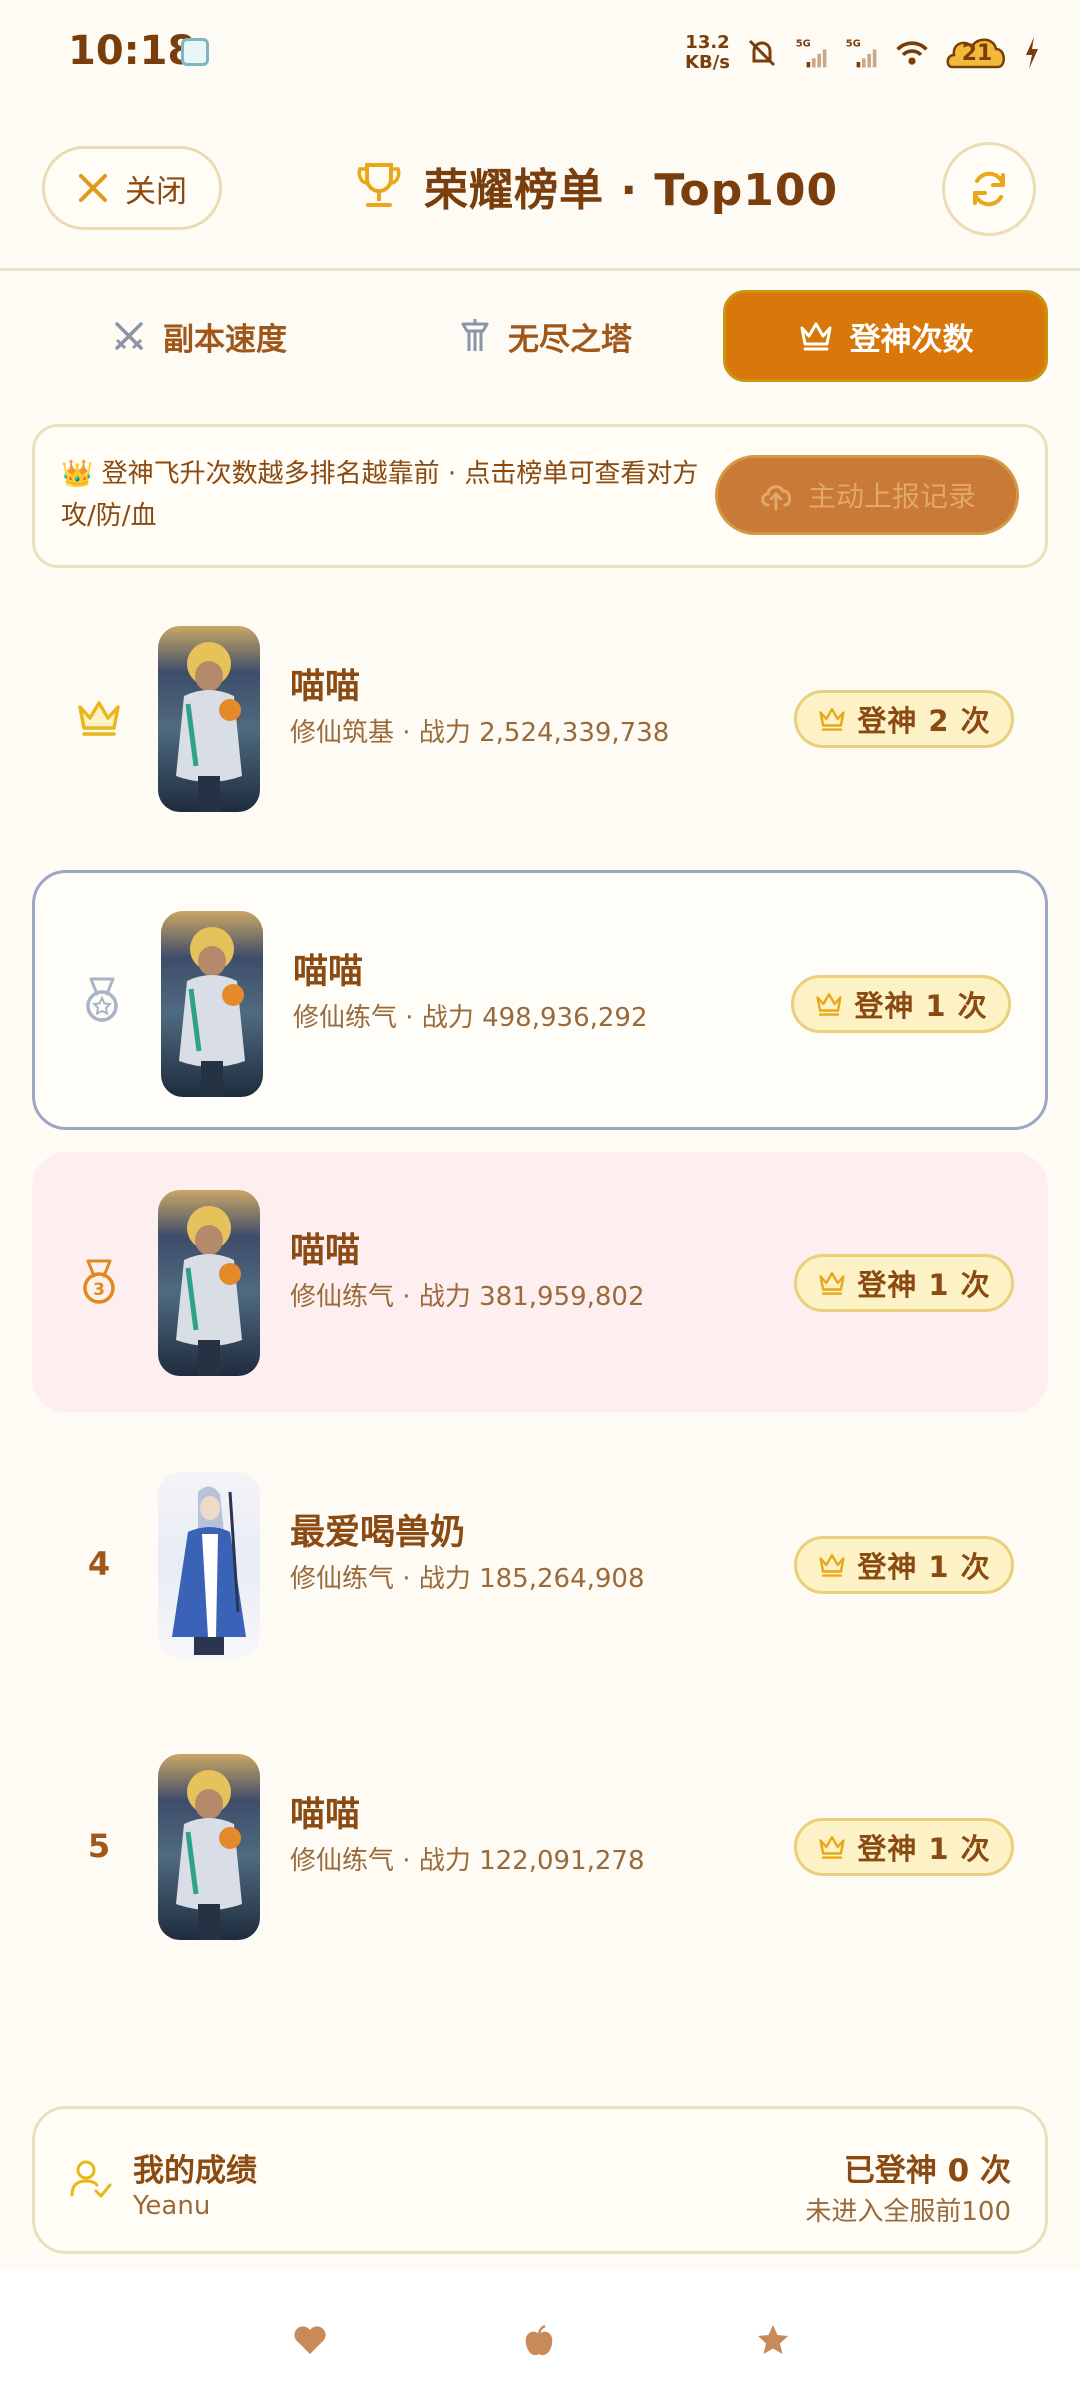 The width and height of the screenshot is (1080, 2401). I want to click on silver-medal-icon, so click(102, 999).